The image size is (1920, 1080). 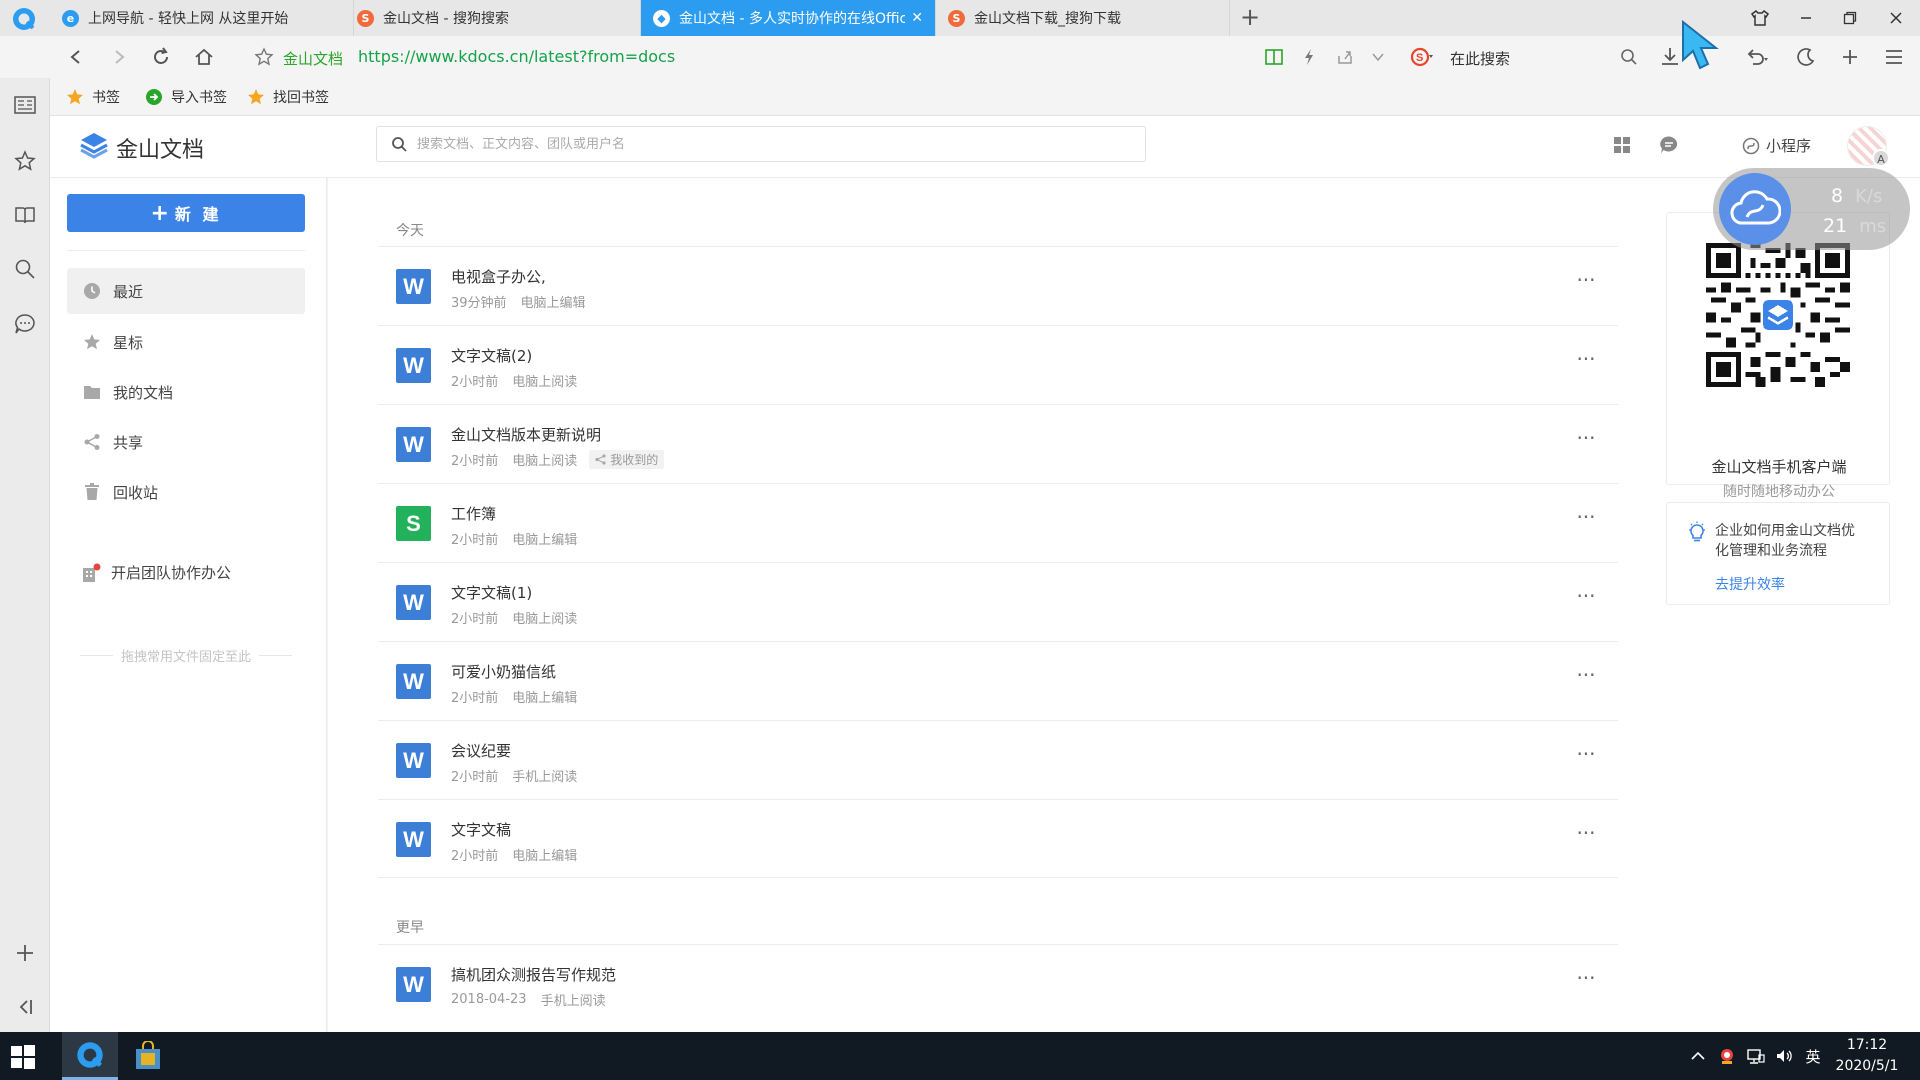 I want to click on doc-search-input, so click(x=772, y=144).